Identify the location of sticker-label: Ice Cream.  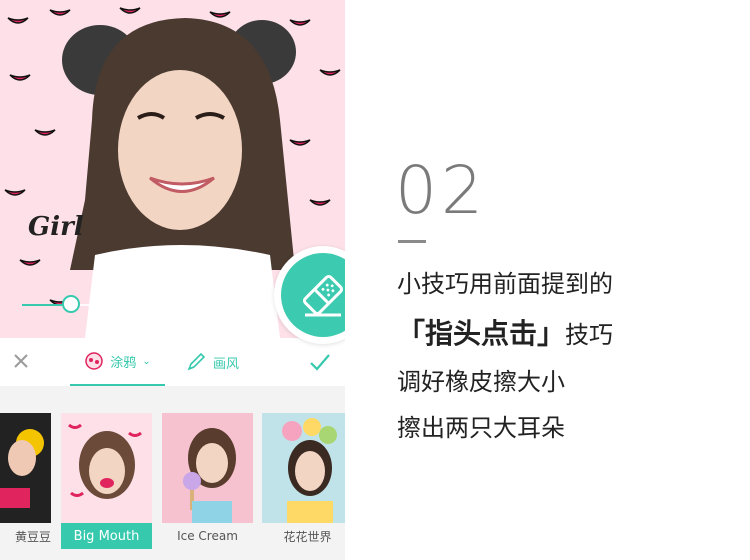
(207, 536).